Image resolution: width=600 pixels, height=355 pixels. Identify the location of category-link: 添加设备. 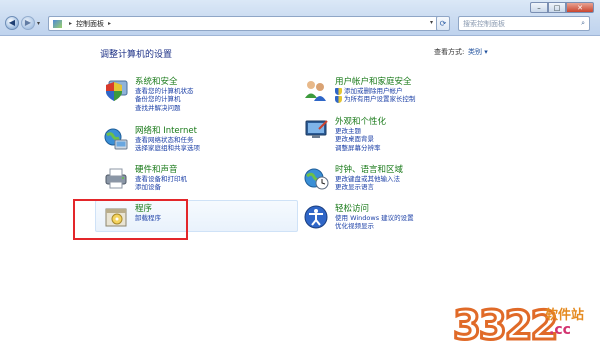
(161, 187).